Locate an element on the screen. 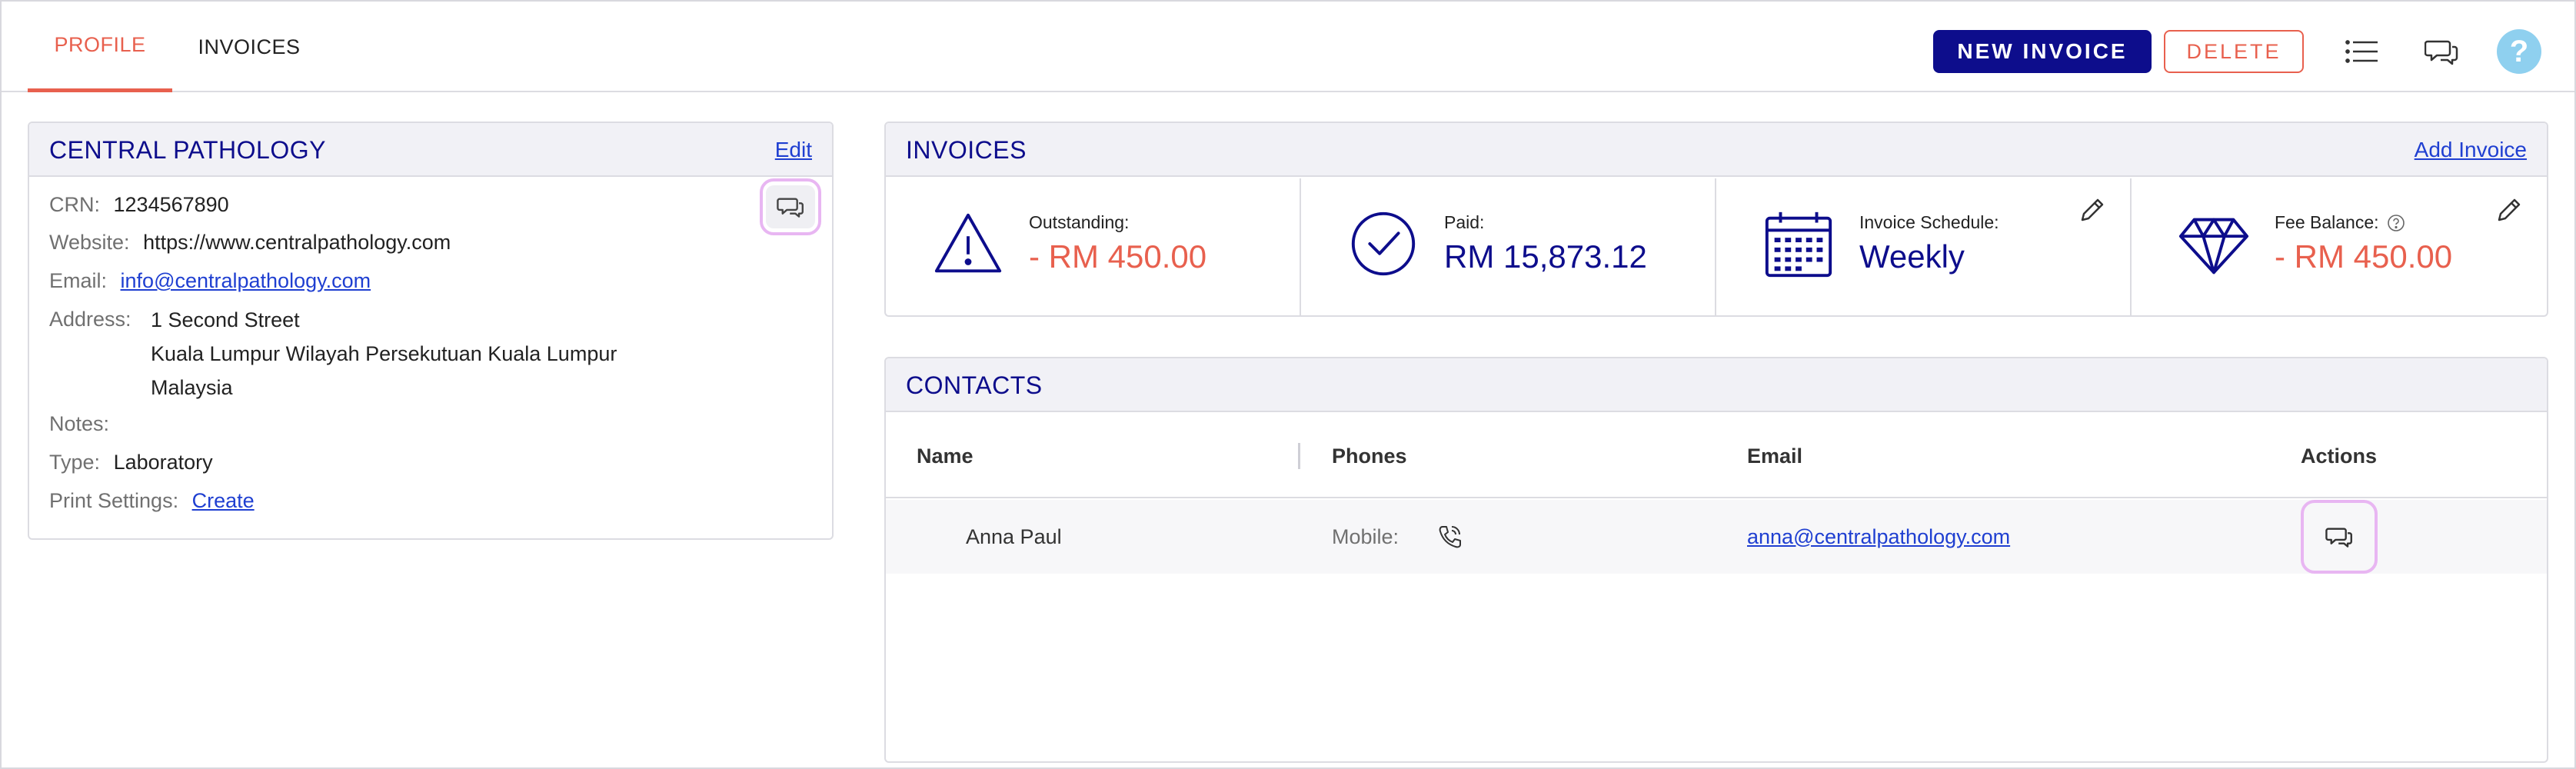  tab-profile: PROFILE is located at coordinates (100, 47).